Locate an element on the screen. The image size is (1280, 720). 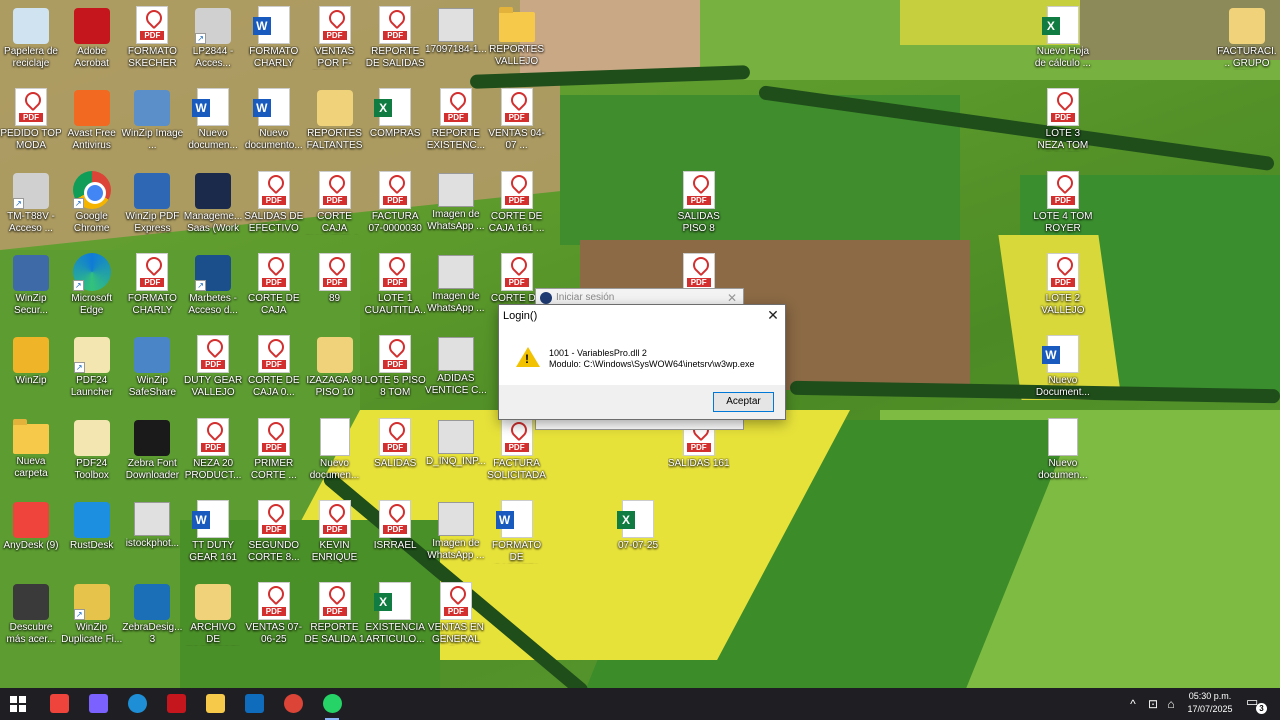
desktop-icon: ↗ Google Chrome is located at coordinates (92, 203).